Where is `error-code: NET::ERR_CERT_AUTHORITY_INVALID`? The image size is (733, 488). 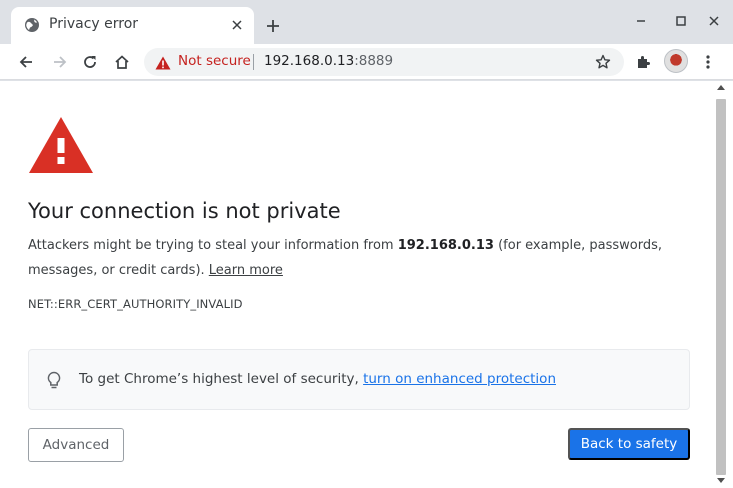
error-code: NET::ERR_CERT_AUTHORITY_INVALID is located at coordinates (135, 304).